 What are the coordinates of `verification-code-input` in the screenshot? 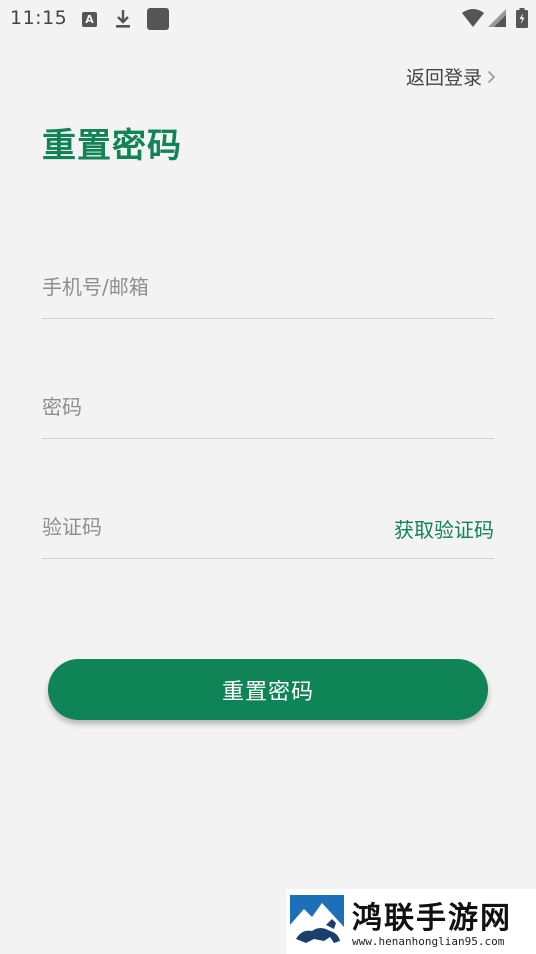 It's located at (207, 527).